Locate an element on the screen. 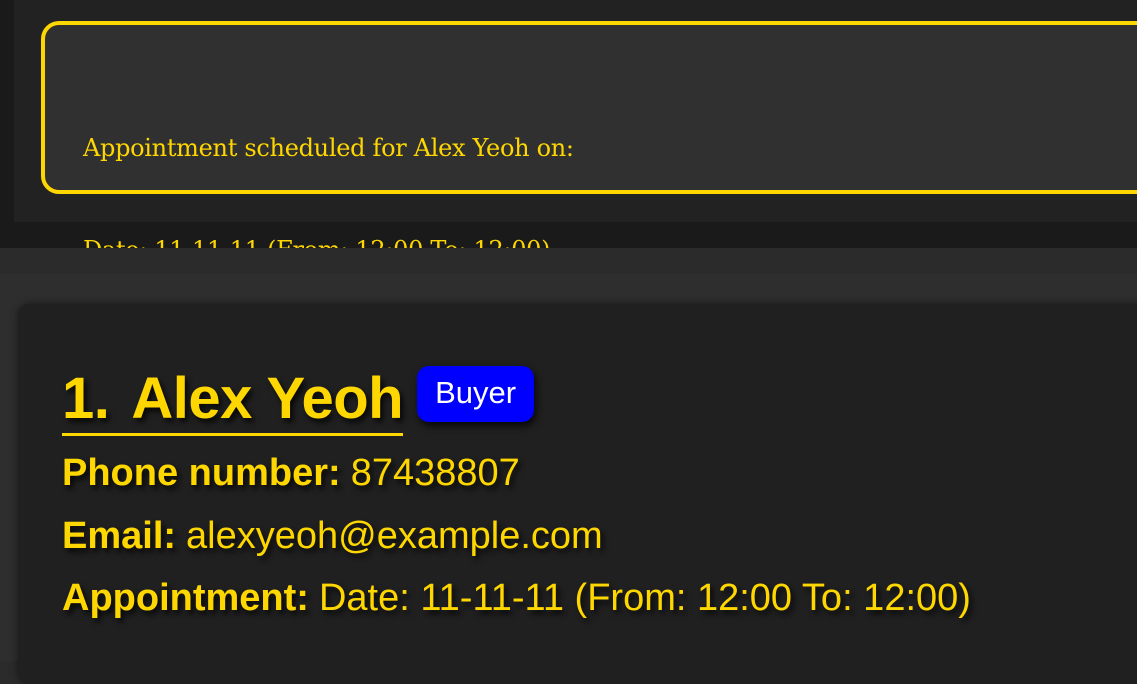 Image resolution: width=1137 pixels, height=684 pixels. panel-divider is located at coordinates (568, 261).